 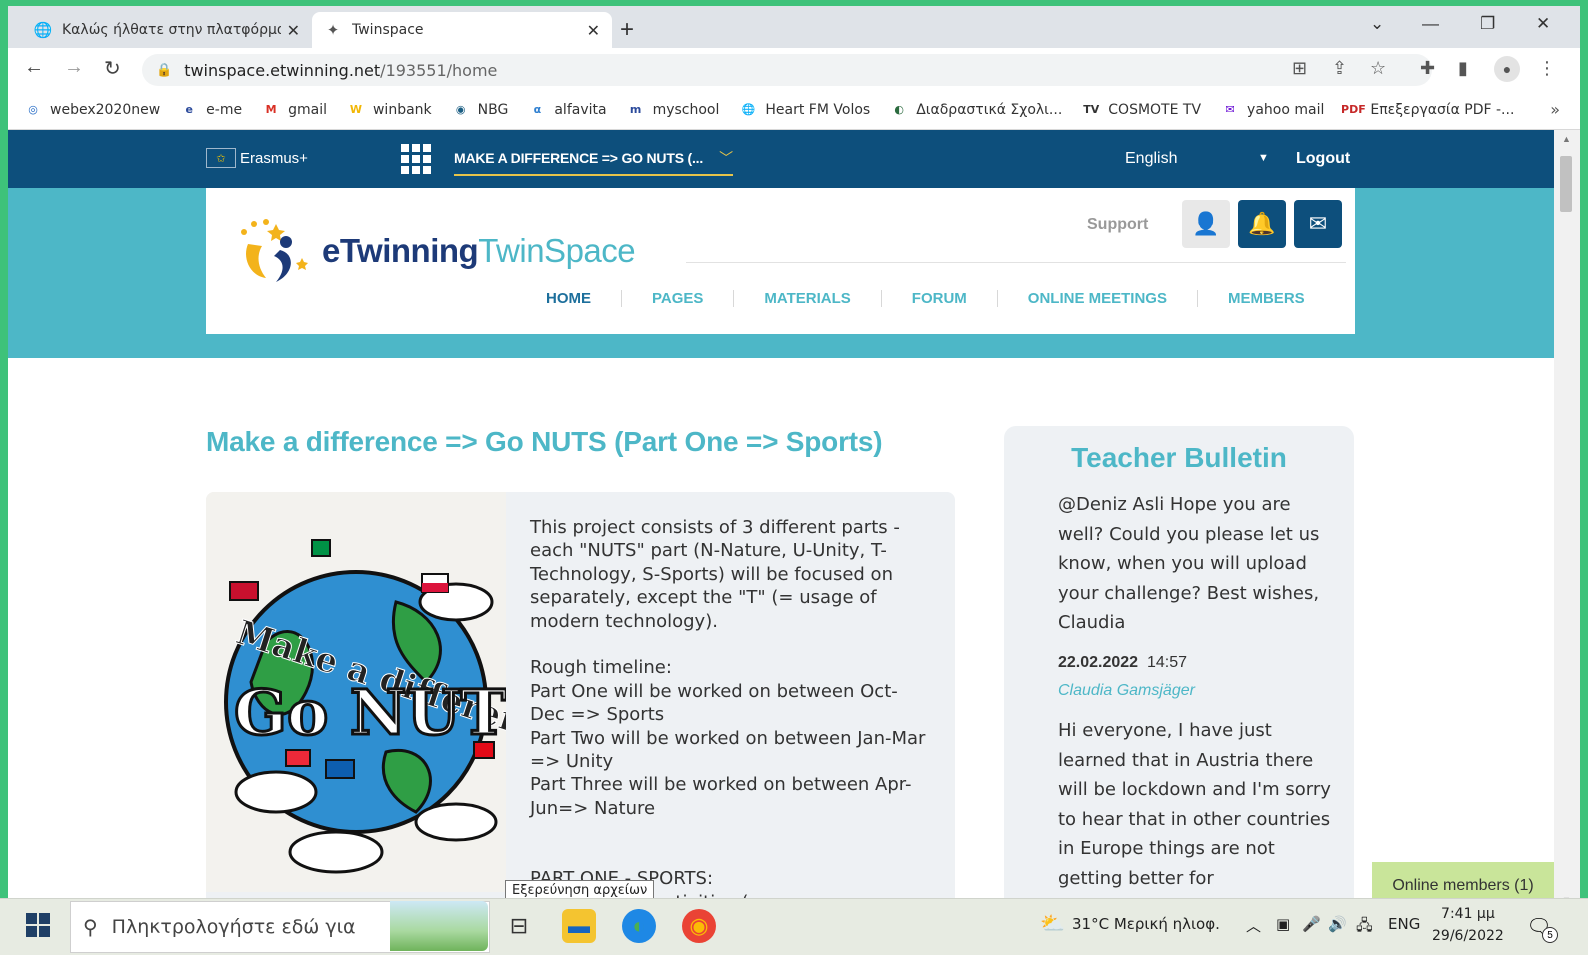 What do you see at coordinates (1179, 457) in the screenshot?
I see `bulletin-title: Teacher Bulletin` at bounding box center [1179, 457].